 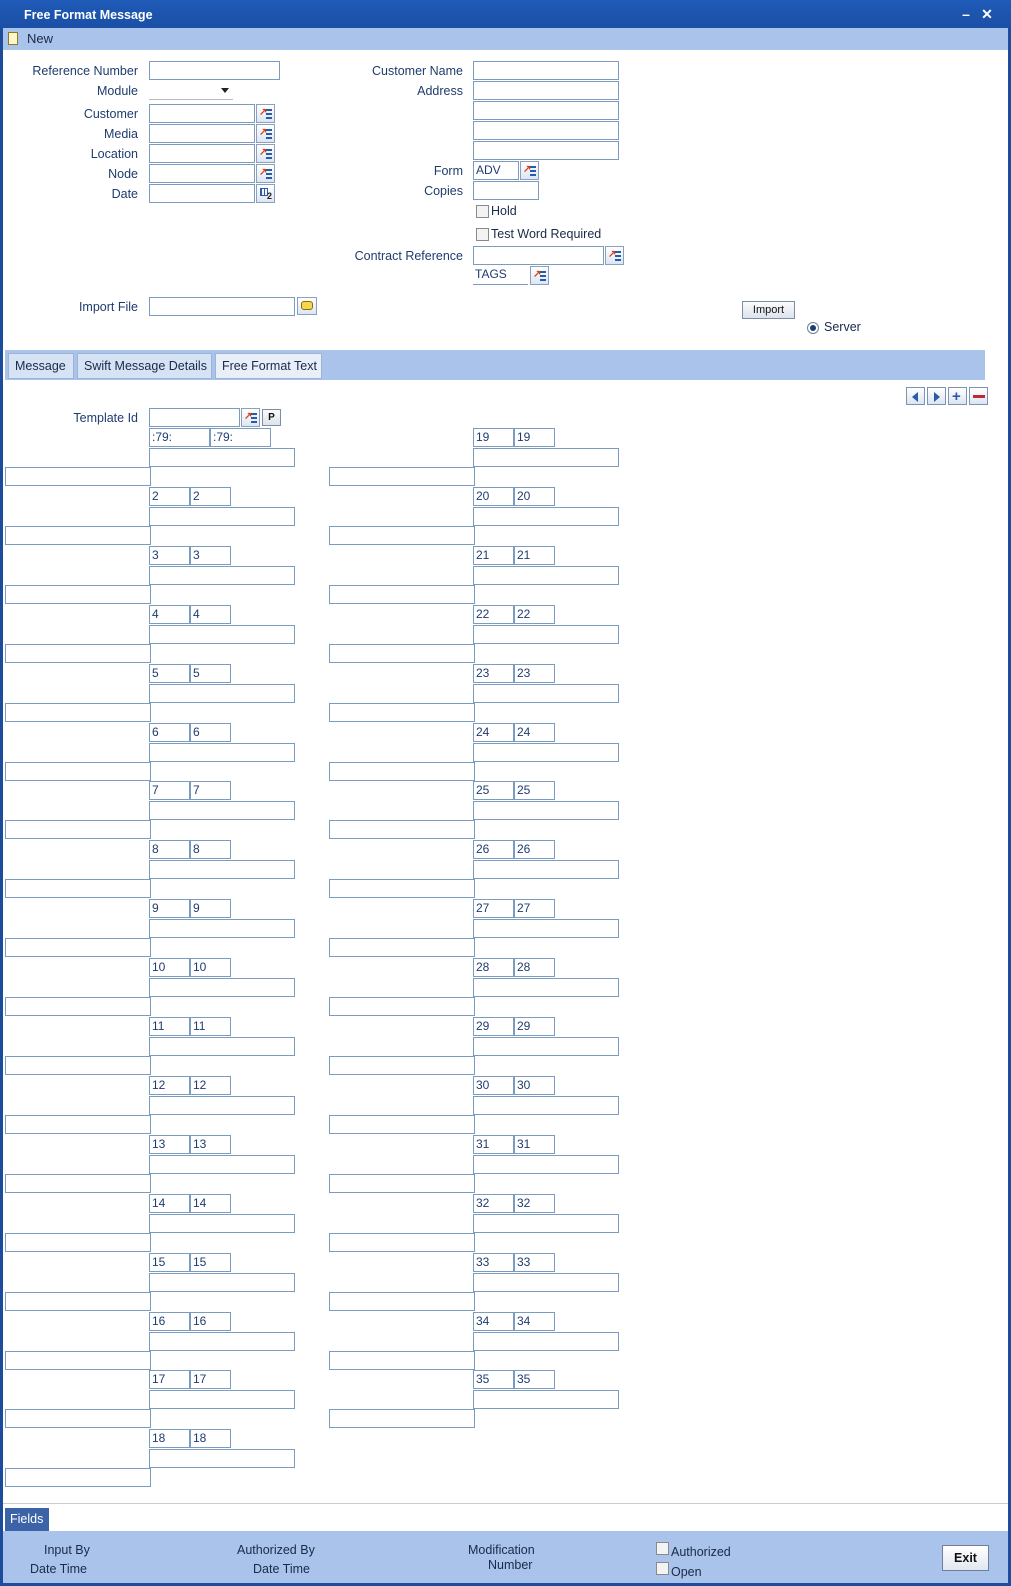 What do you see at coordinates (222, 306) in the screenshot?
I see `import-file-field` at bounding box center [222, 306].